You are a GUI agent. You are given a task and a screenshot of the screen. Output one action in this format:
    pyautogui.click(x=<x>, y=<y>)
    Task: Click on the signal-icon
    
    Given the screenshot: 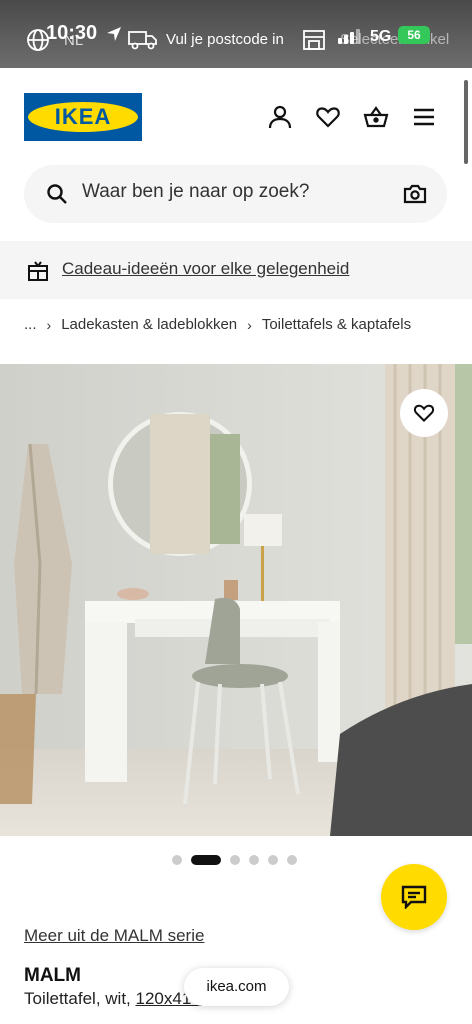 What is the action you would take?
    pyautogui.click(x=350, y=35)
    